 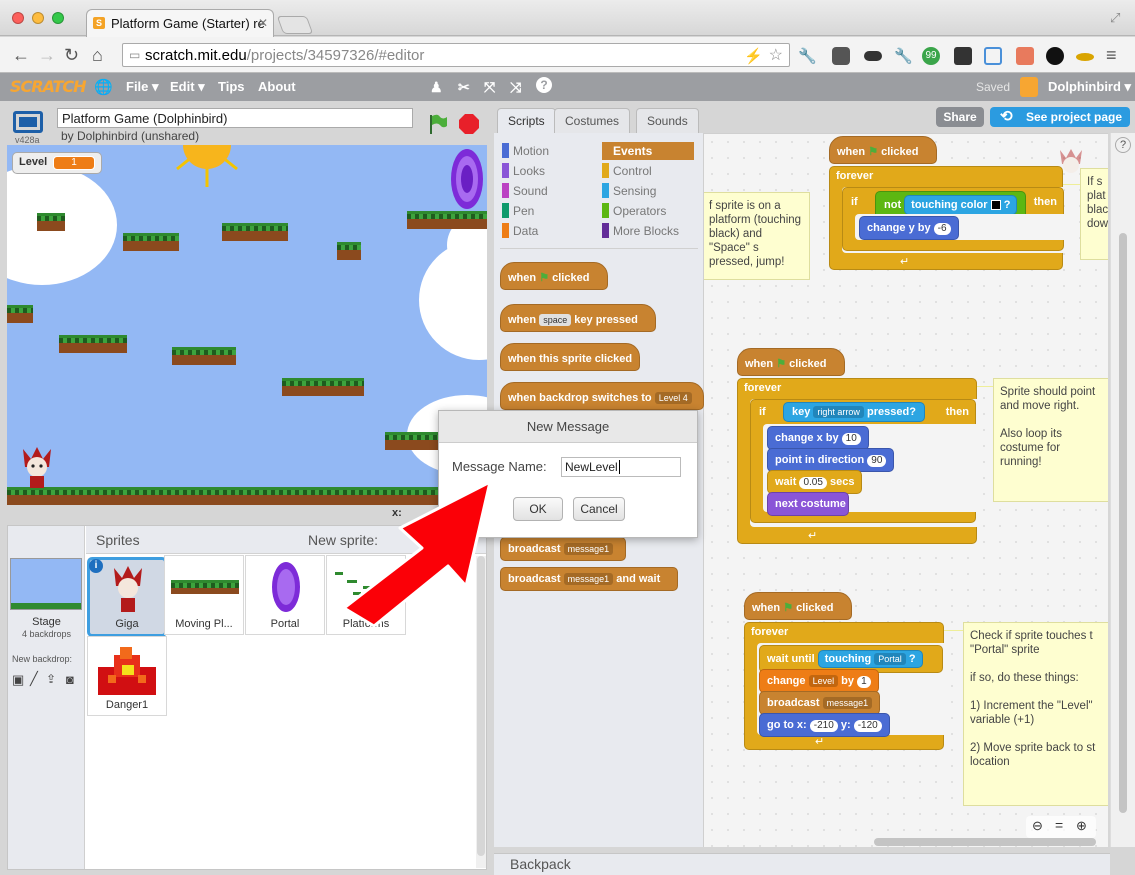 What do you see at coordinates (632, 171) in the screenshot?
I see `category-control: Control` at bounding box center [632, 171].